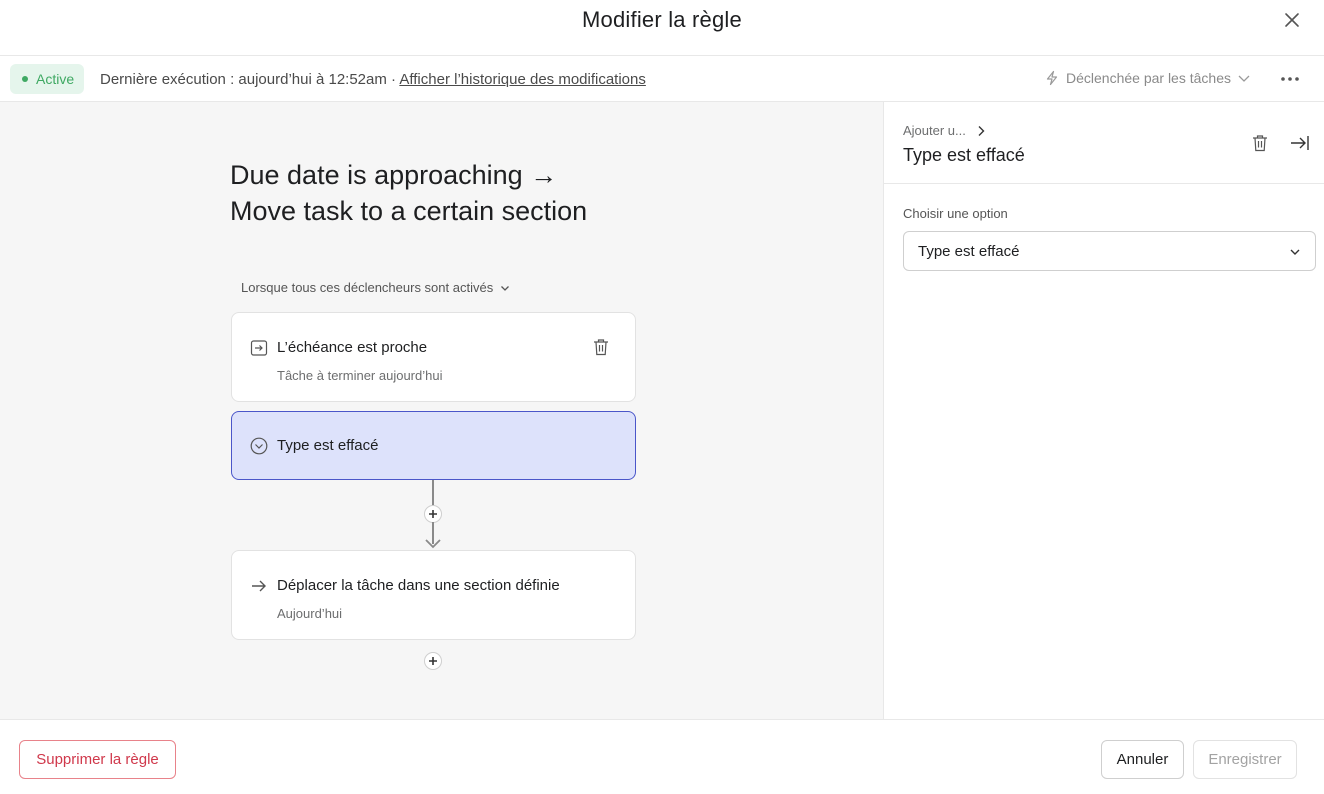  Describe the element at coordinates (964, 155) in the screenshot. I see `side-panel-title: Type est effacé` at that location.